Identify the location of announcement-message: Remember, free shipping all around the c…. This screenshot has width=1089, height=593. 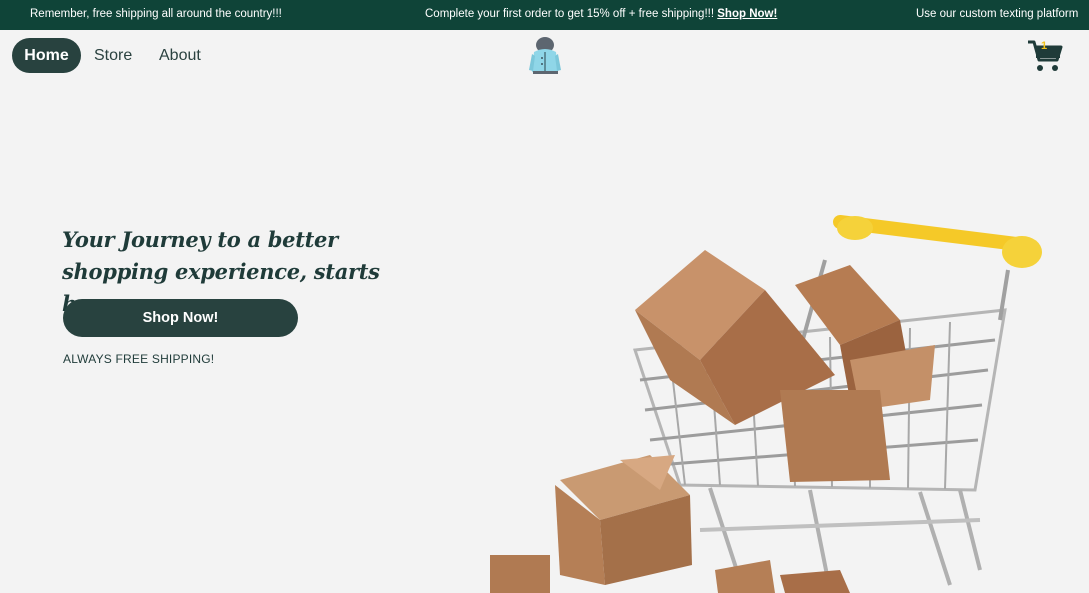
(156, 14).